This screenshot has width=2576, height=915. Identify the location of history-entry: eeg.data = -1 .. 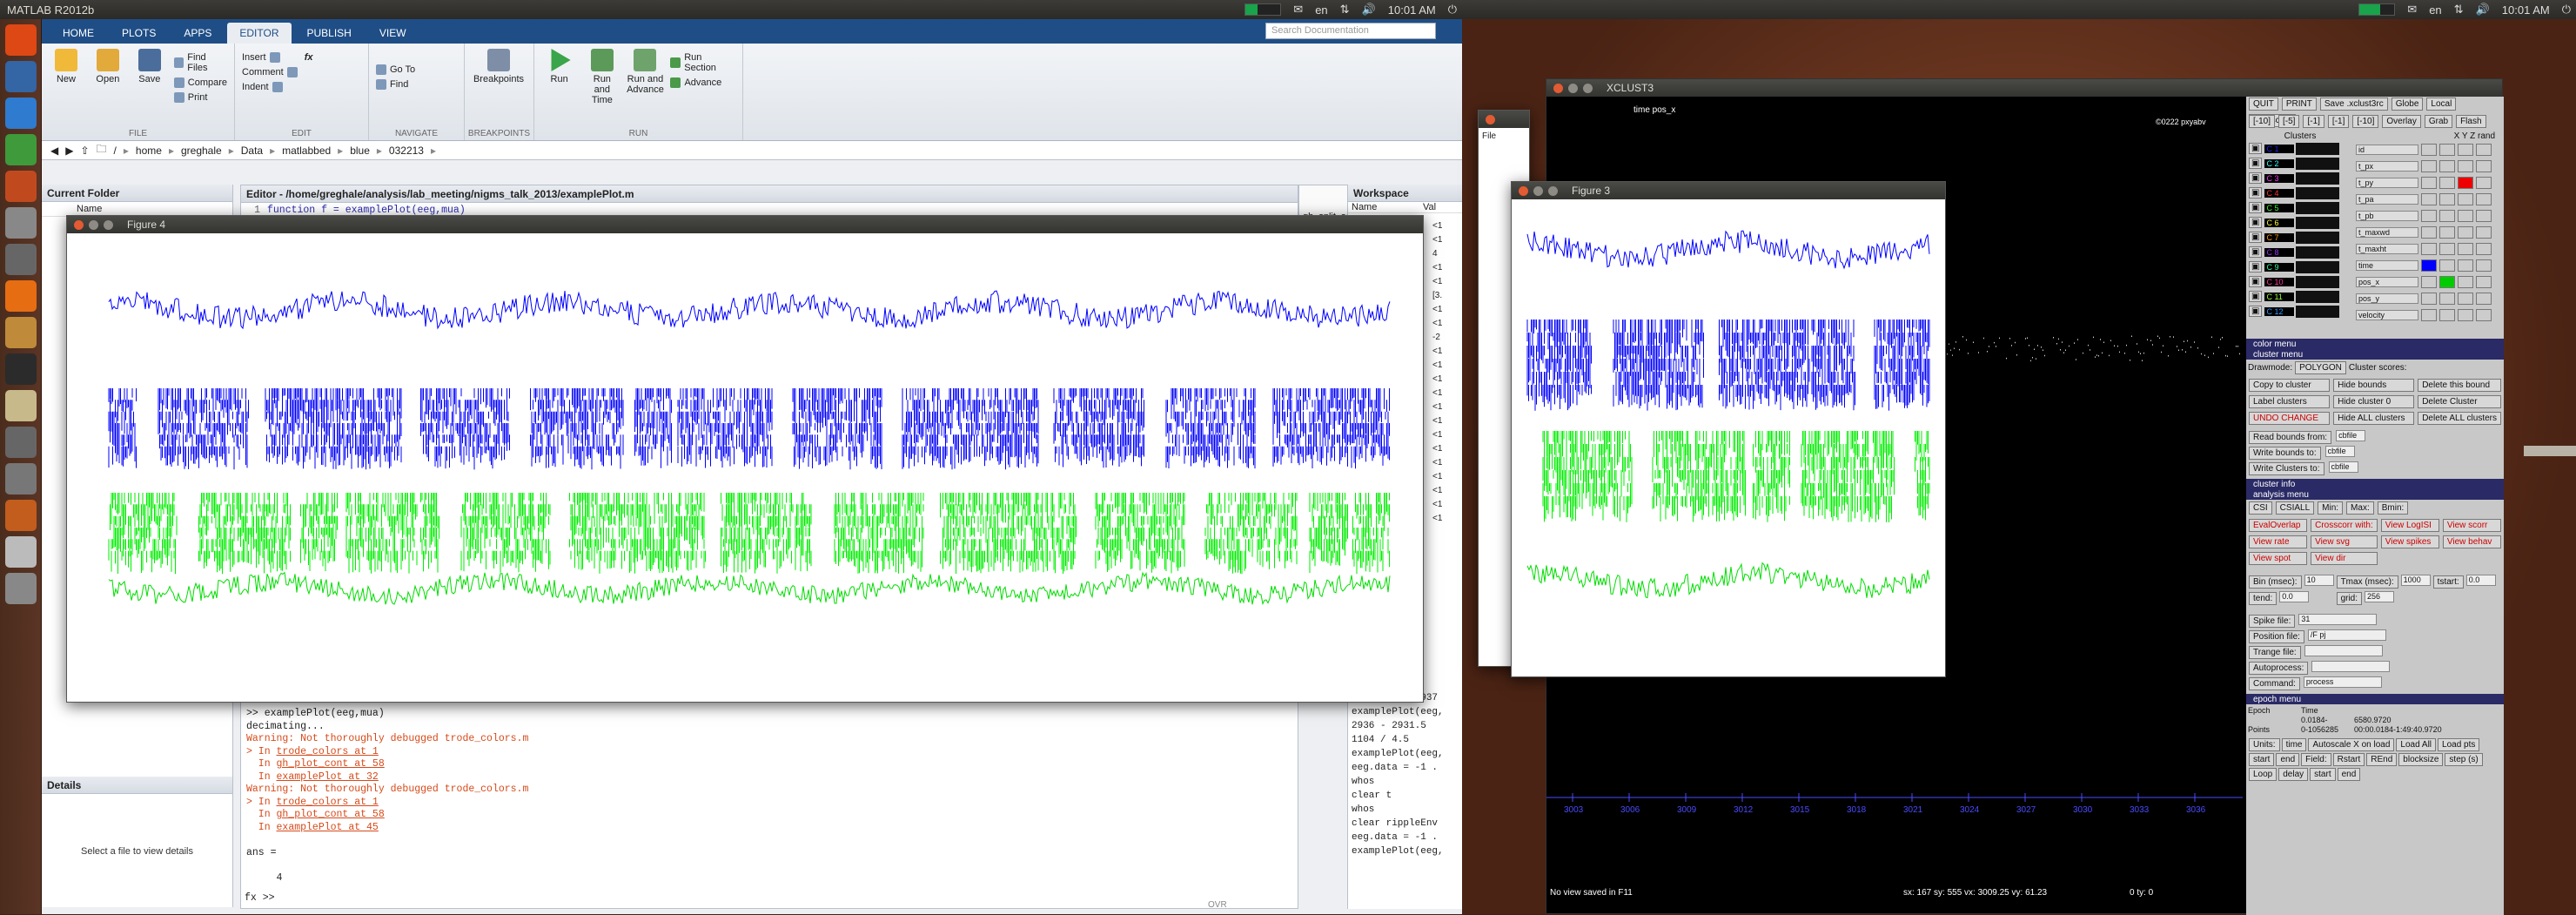
(1407, 768).